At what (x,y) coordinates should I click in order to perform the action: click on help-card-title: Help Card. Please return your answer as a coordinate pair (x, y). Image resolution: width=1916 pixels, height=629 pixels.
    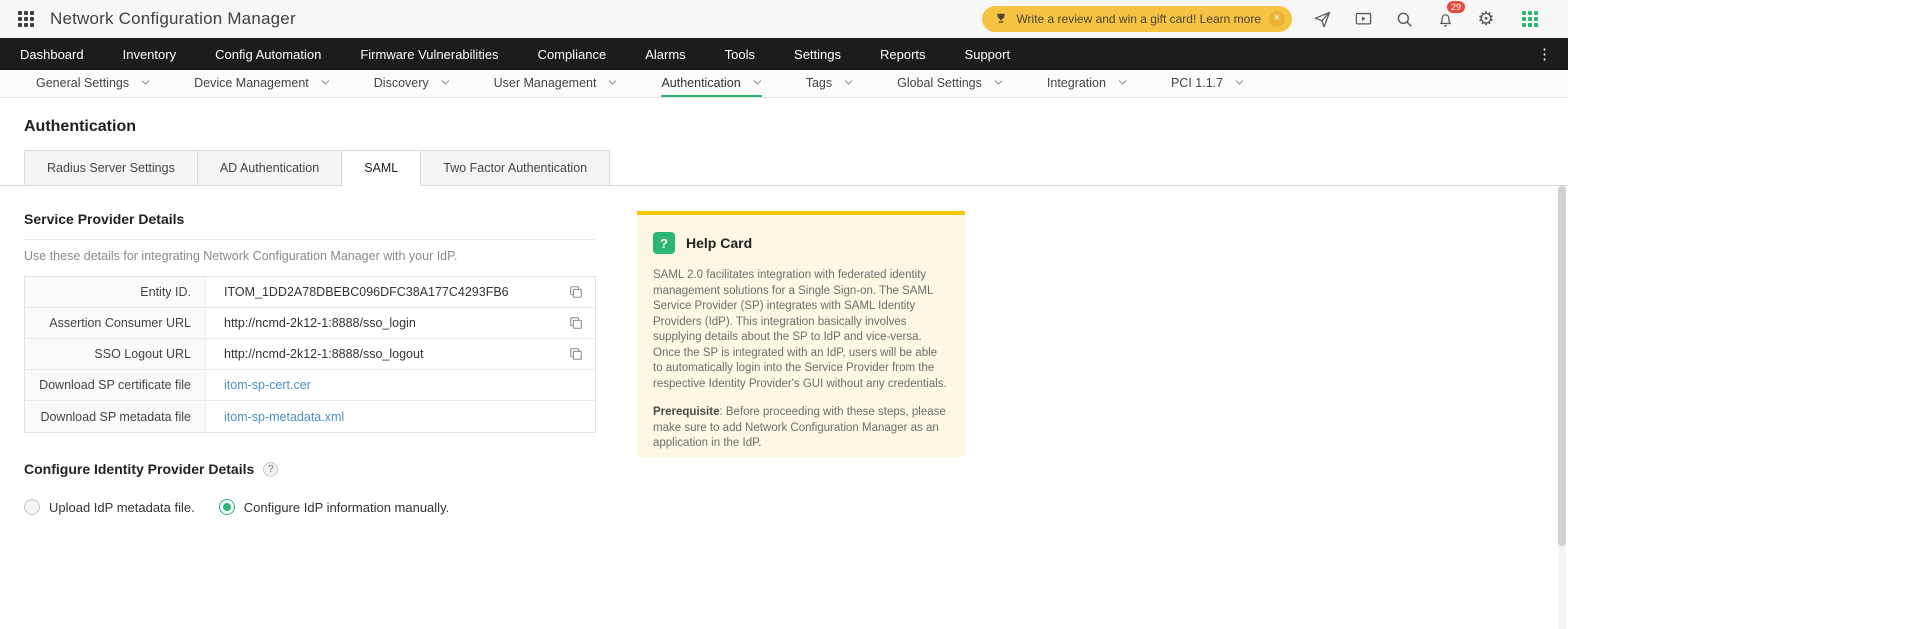
    Looking at the image, I should click on (719, 243).